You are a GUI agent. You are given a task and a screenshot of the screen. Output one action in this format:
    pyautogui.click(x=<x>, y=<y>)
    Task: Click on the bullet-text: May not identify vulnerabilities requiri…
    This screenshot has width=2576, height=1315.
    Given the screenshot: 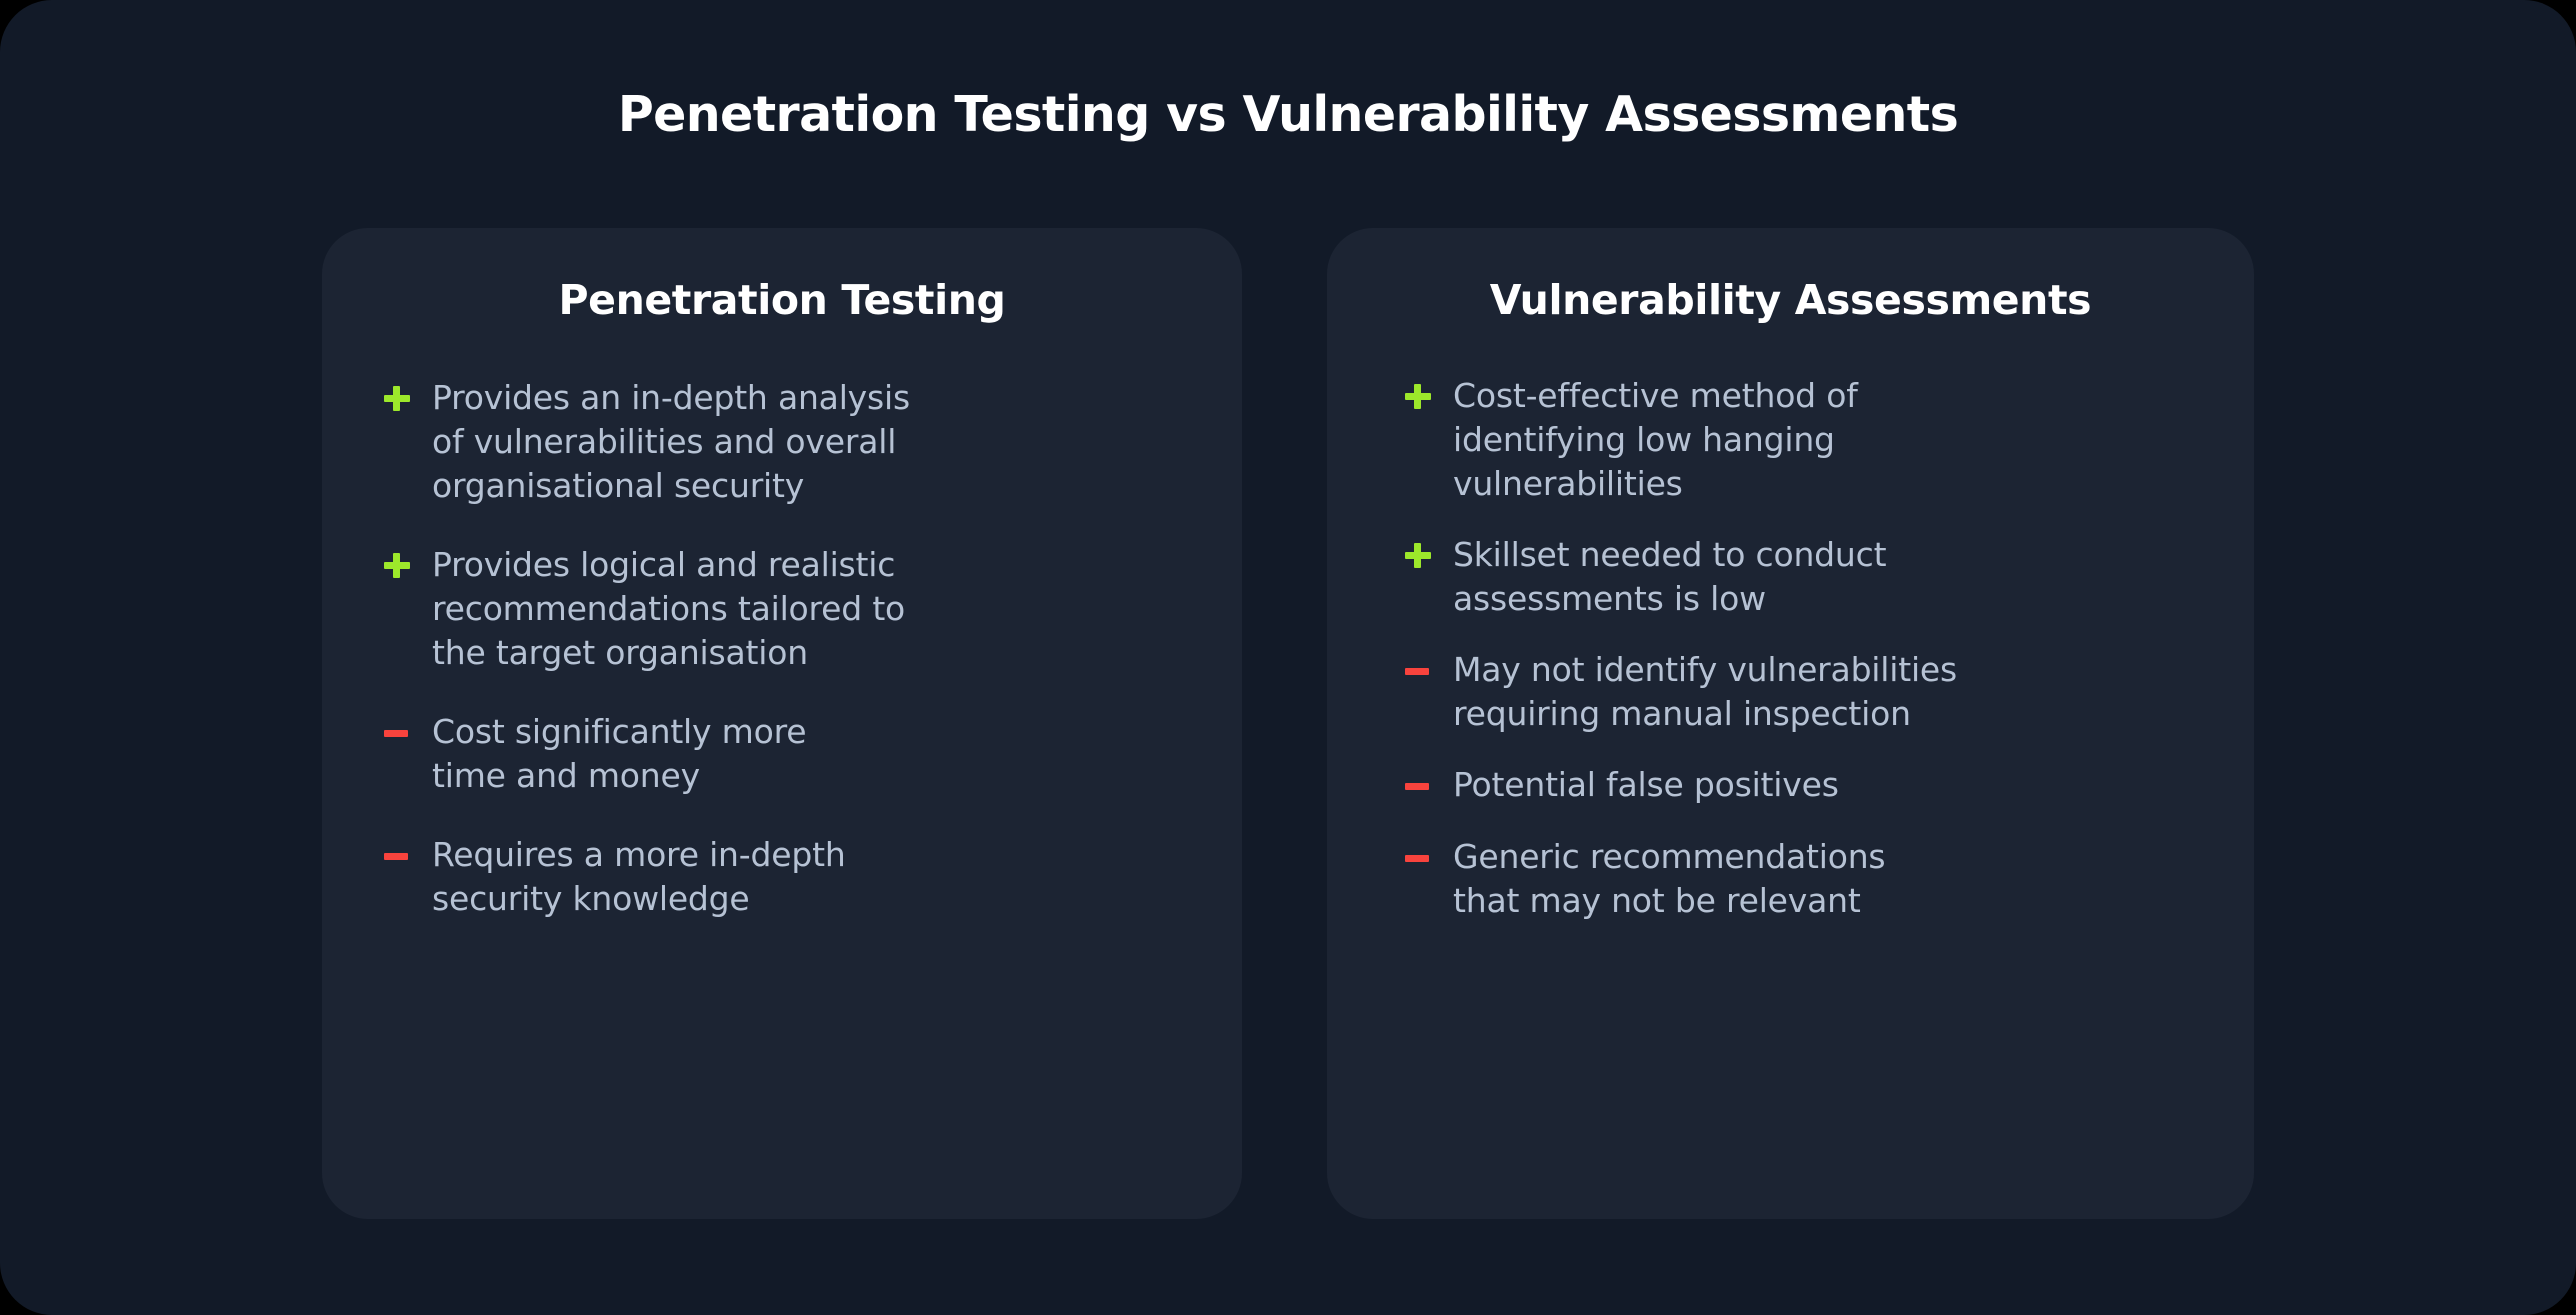 What is the action you would take?
    pyautogui.click(x=1705, y=691)
    